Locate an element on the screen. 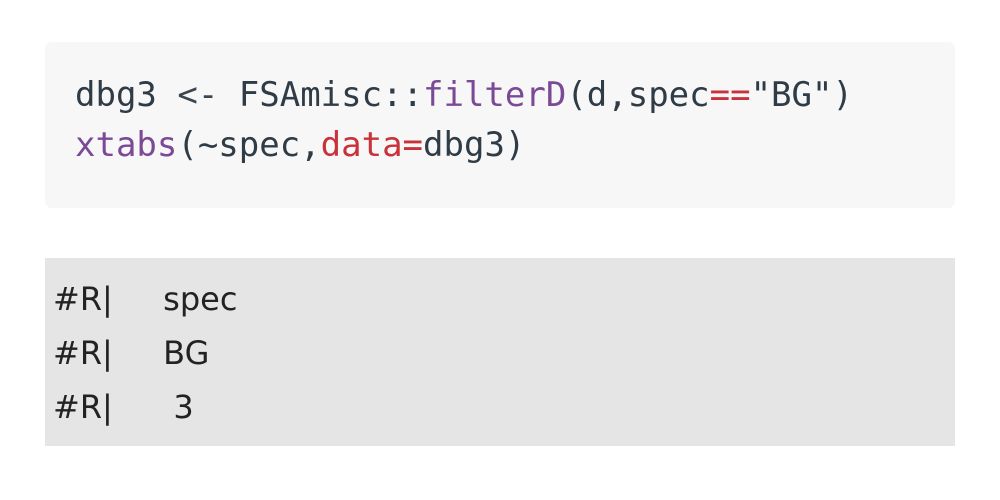  code-token-value: dbg3 is located at coordinates (464, 145).